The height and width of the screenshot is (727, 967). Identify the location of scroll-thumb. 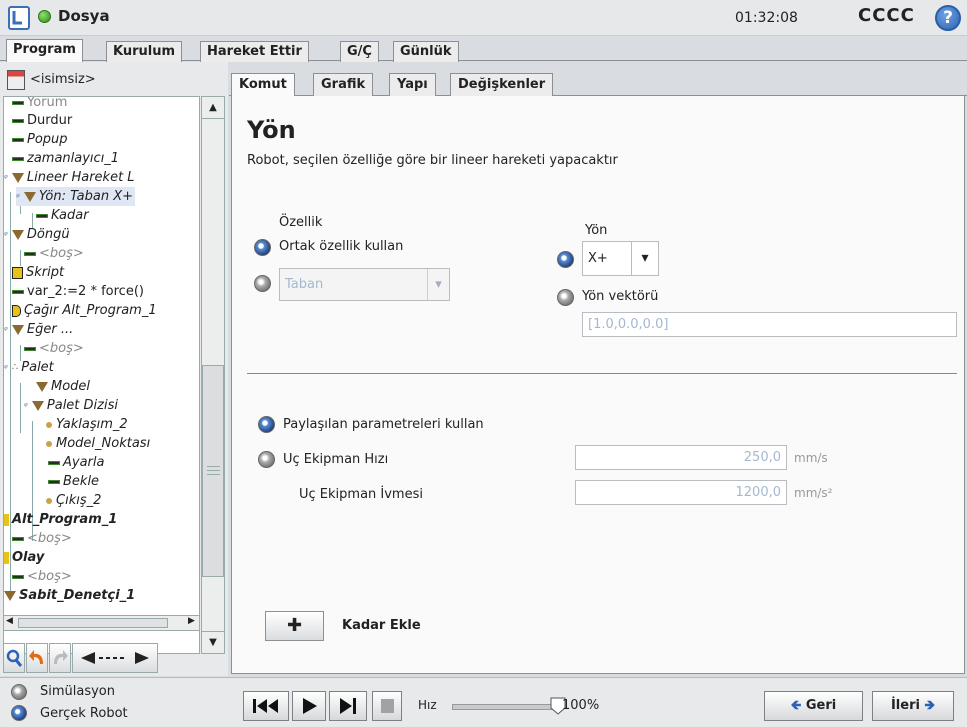
(213, 471).